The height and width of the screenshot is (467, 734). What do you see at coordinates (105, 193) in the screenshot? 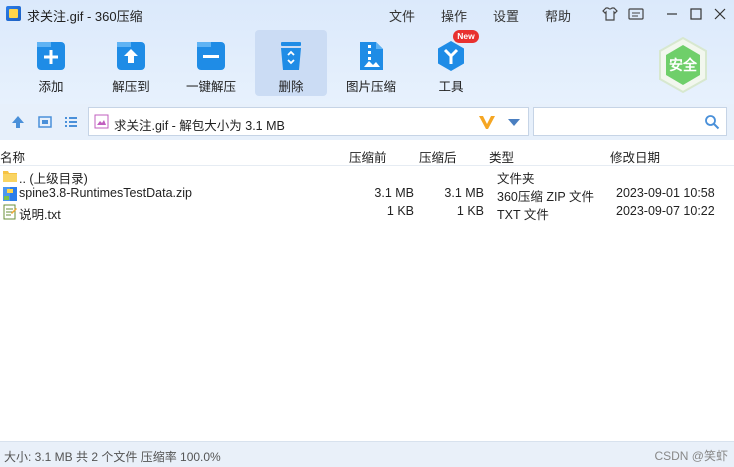
I see `file-name: spine3.8-RuntimesTestData.zip` at bounding box center [105, 193].